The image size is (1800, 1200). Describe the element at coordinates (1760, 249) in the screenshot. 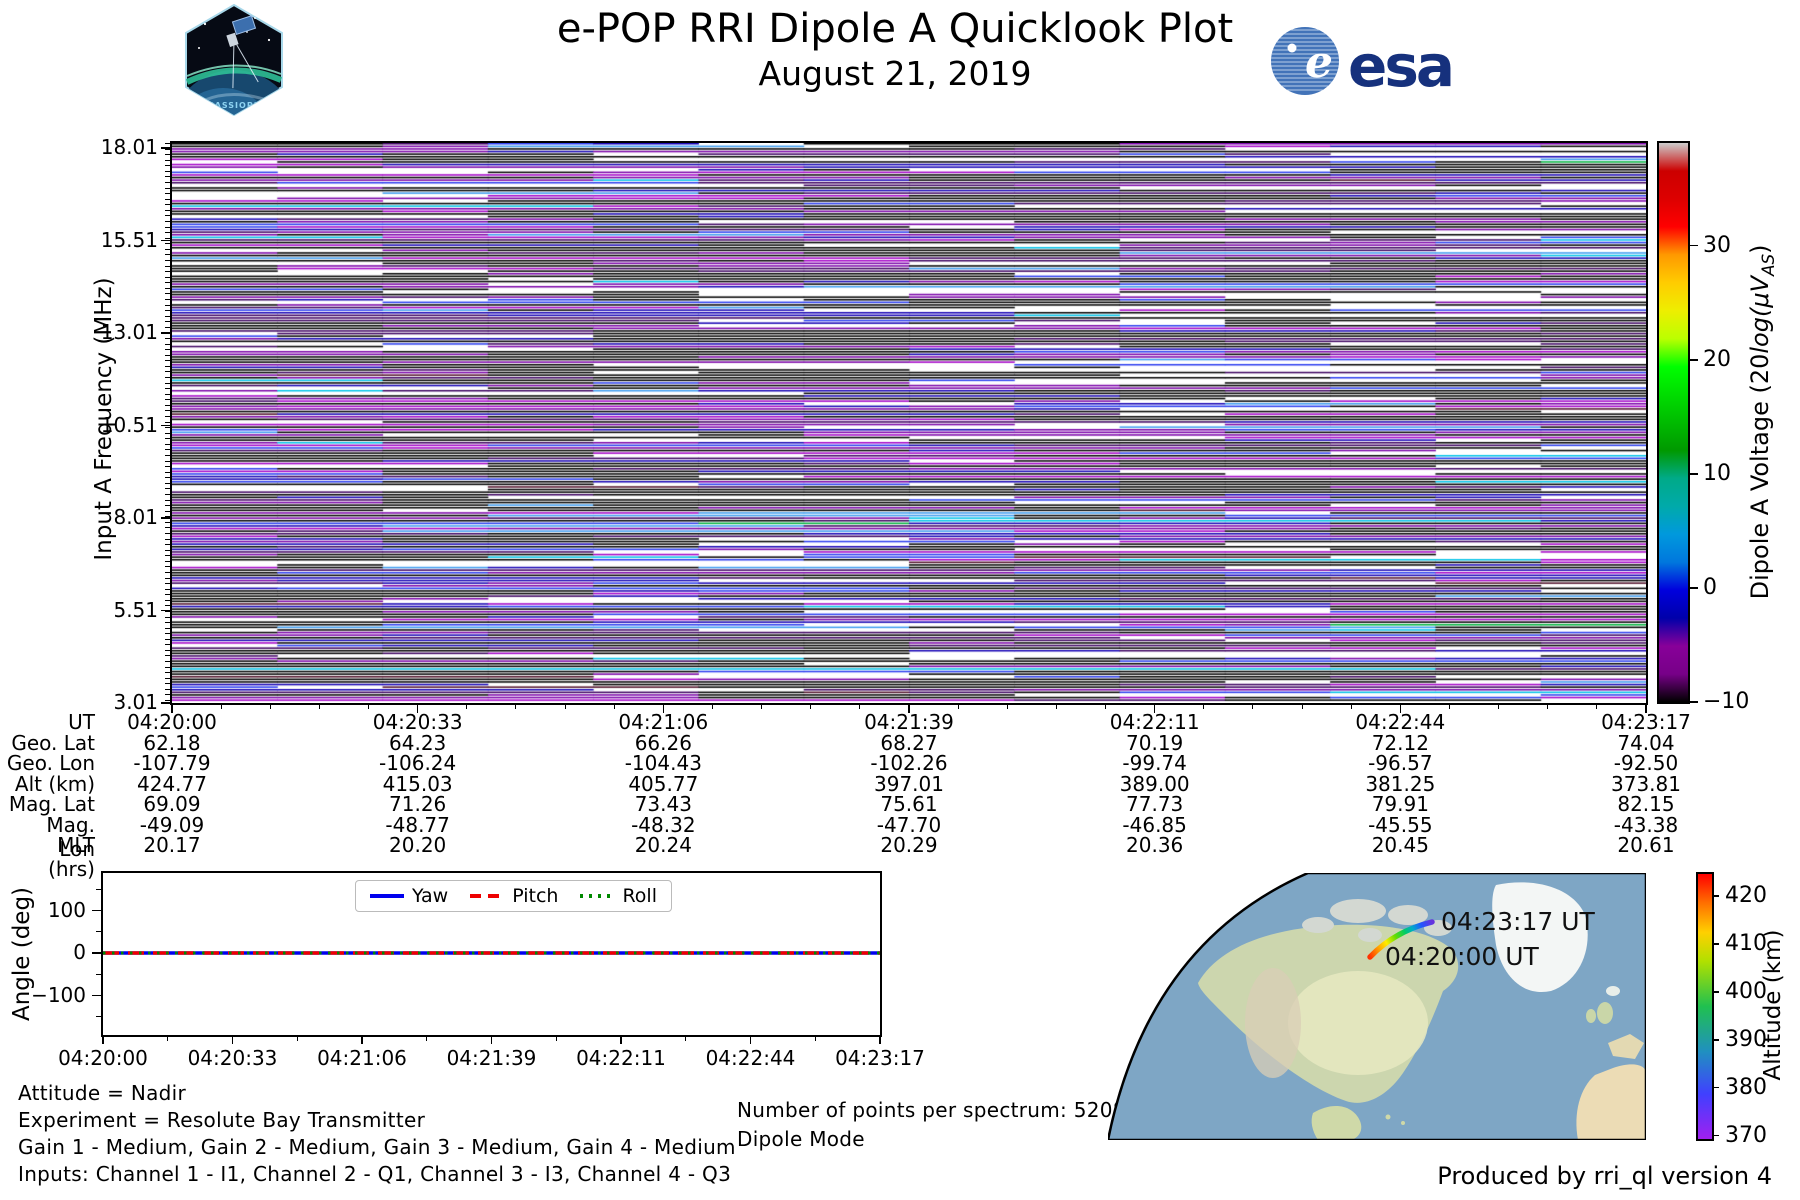

I see `cbar-label-suffix: )` at that location.